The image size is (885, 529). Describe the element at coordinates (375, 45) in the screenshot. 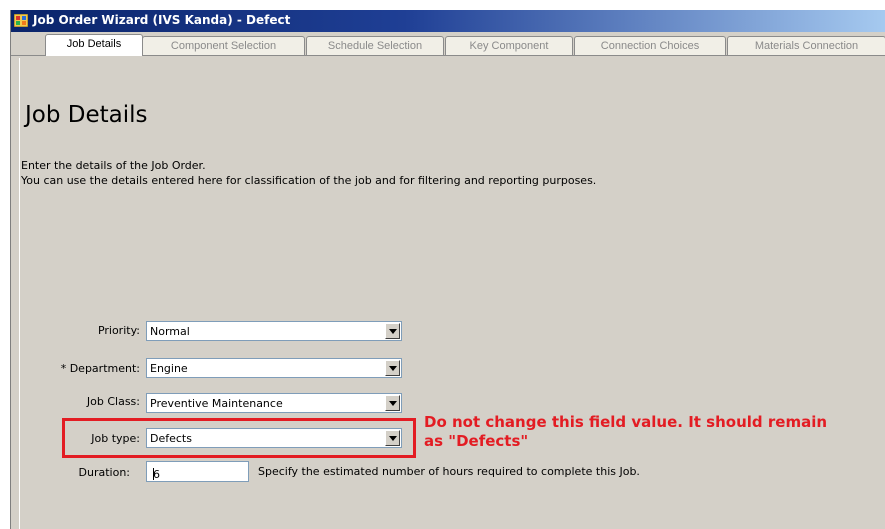

I see `tab-schedule-selection: Schedule Selection` at that location.